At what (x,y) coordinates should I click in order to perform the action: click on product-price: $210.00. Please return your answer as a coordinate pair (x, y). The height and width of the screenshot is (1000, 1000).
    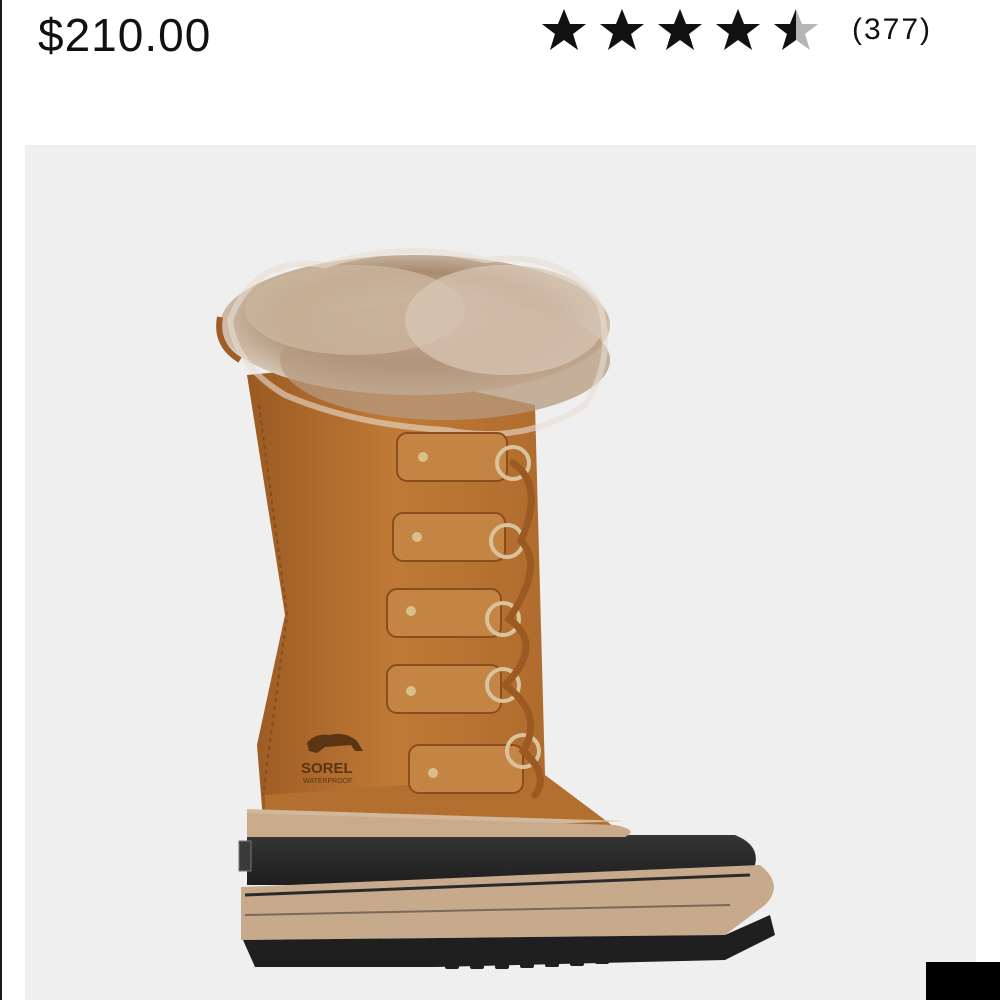
    Looking at the image, I should click on (125, 35).